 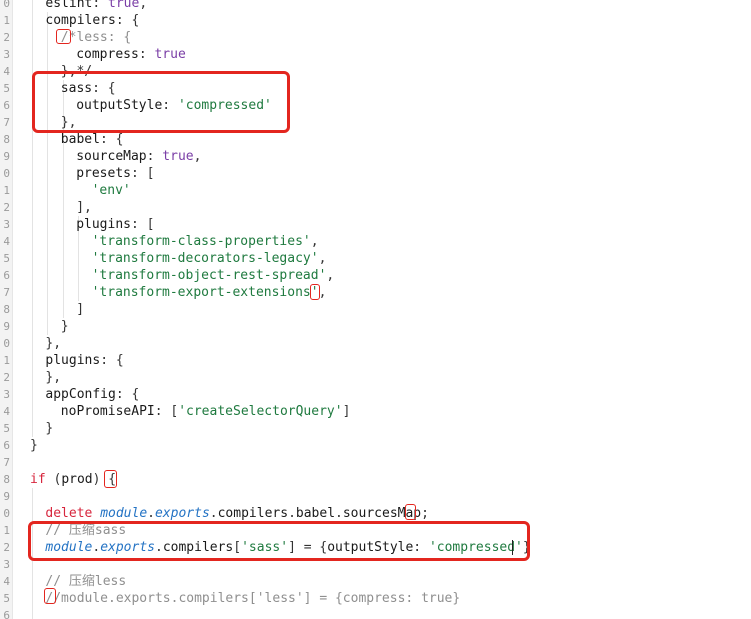 I want to click on code-line: presets: [, so click(x=115, y=173).